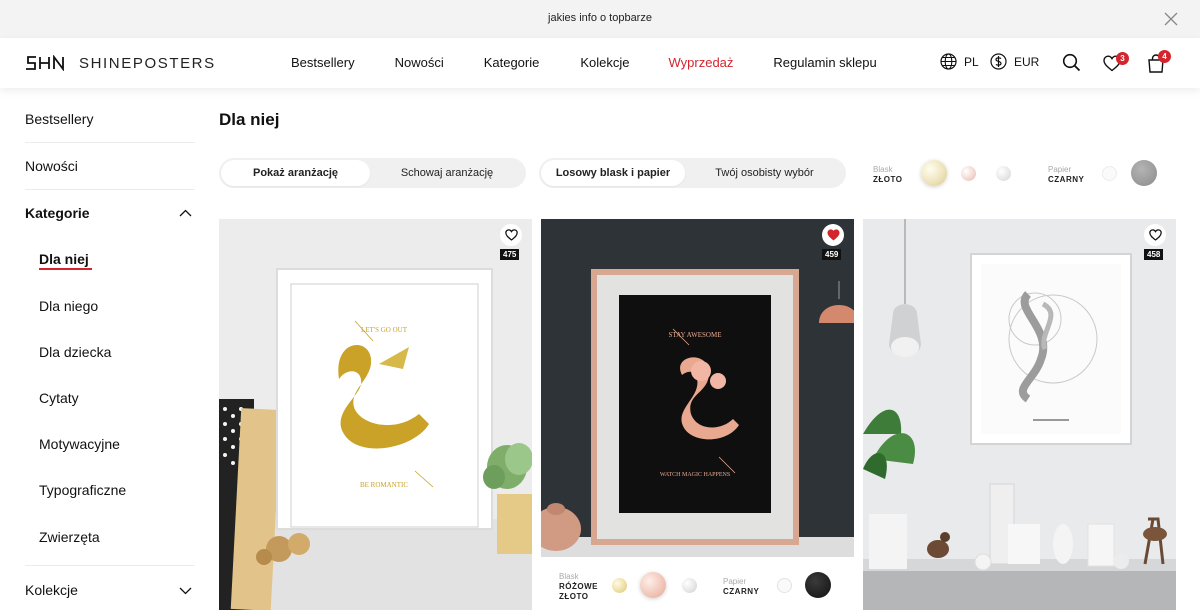 The image size is (1200, 610). I want to click on sidebar-item-kategorie: Kategorie, so click(110, 213).